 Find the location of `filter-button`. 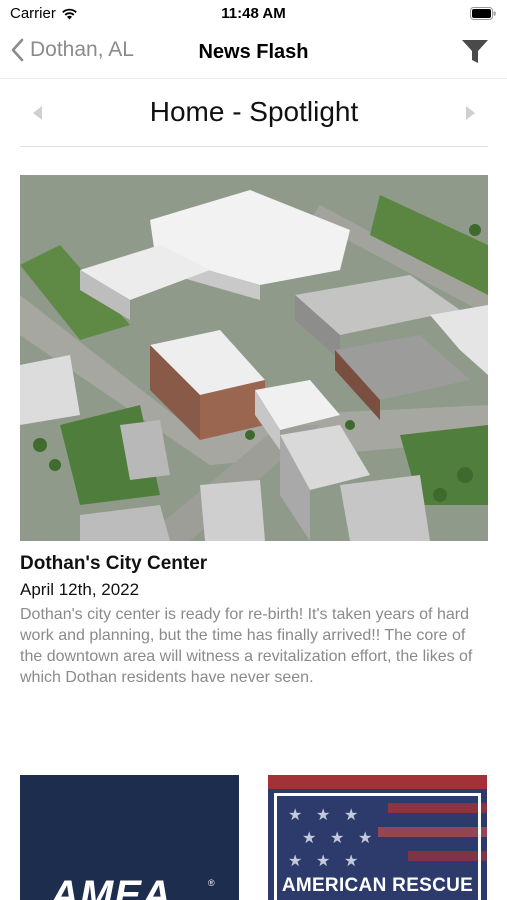

filter-button is located at coordinates (475, 54).